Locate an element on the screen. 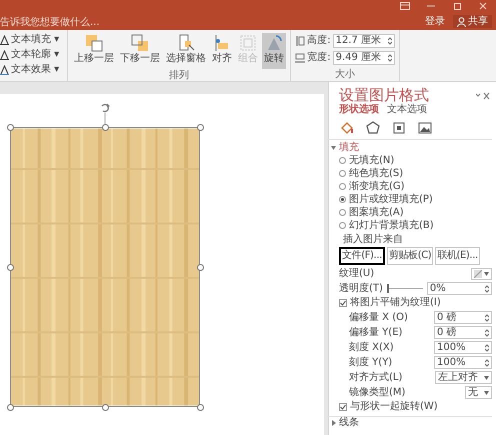 The width and height of the screenshot is (496, 435). checkbox-label: 与形状一起旋转(W) is located at coordinates (394, 407).